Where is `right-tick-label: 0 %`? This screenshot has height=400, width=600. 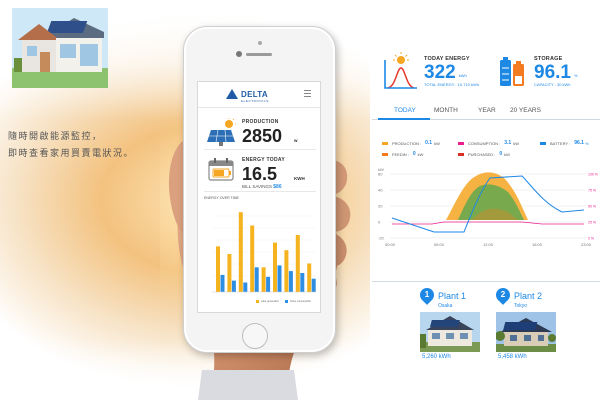
right-tick-label: 0 % is located at coordinates (591, 239).